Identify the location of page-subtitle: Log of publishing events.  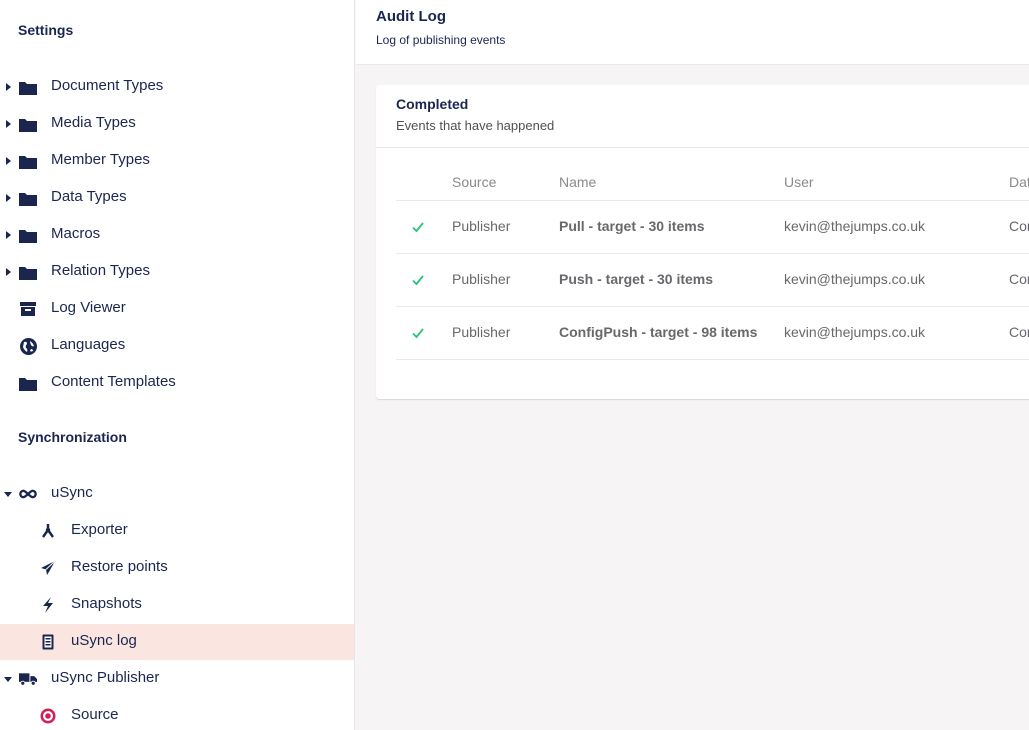
(441, 40).